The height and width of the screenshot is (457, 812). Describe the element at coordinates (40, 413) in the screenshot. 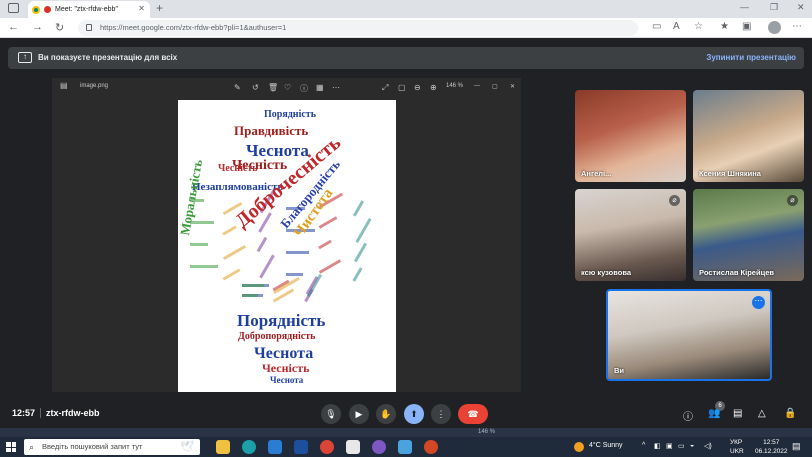

I see `divider` at that location.